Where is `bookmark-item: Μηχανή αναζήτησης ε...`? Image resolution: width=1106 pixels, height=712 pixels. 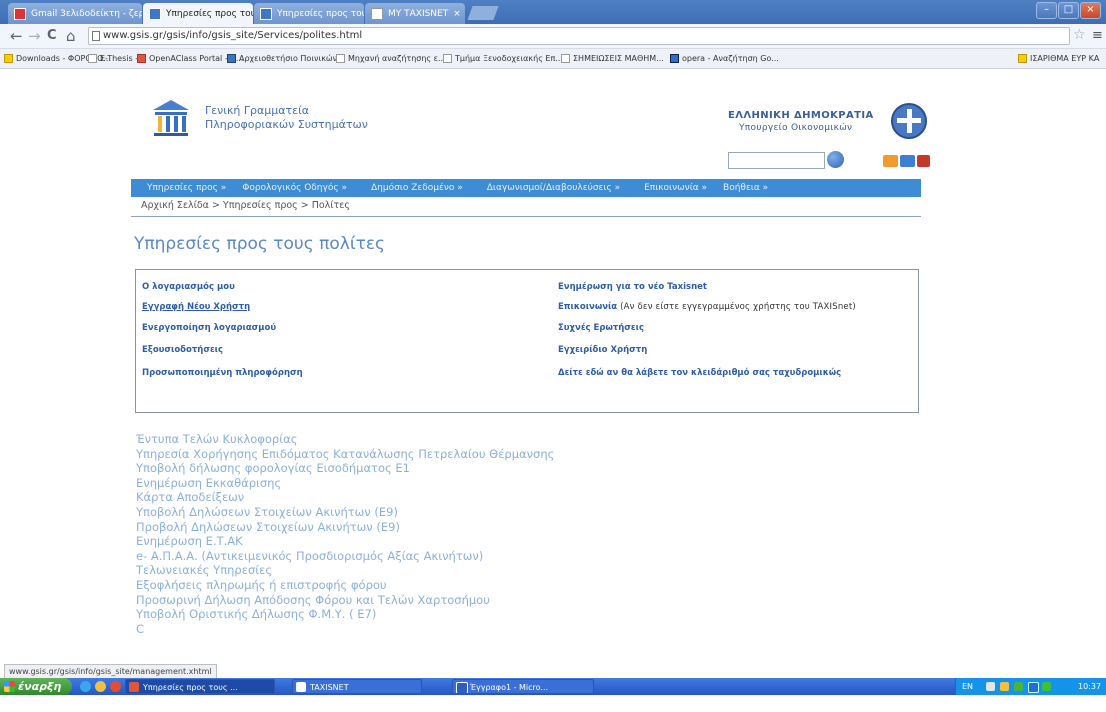 bookmark-item: Μηχανή αναζήτησης ε... is located at coordinates (391, 58).